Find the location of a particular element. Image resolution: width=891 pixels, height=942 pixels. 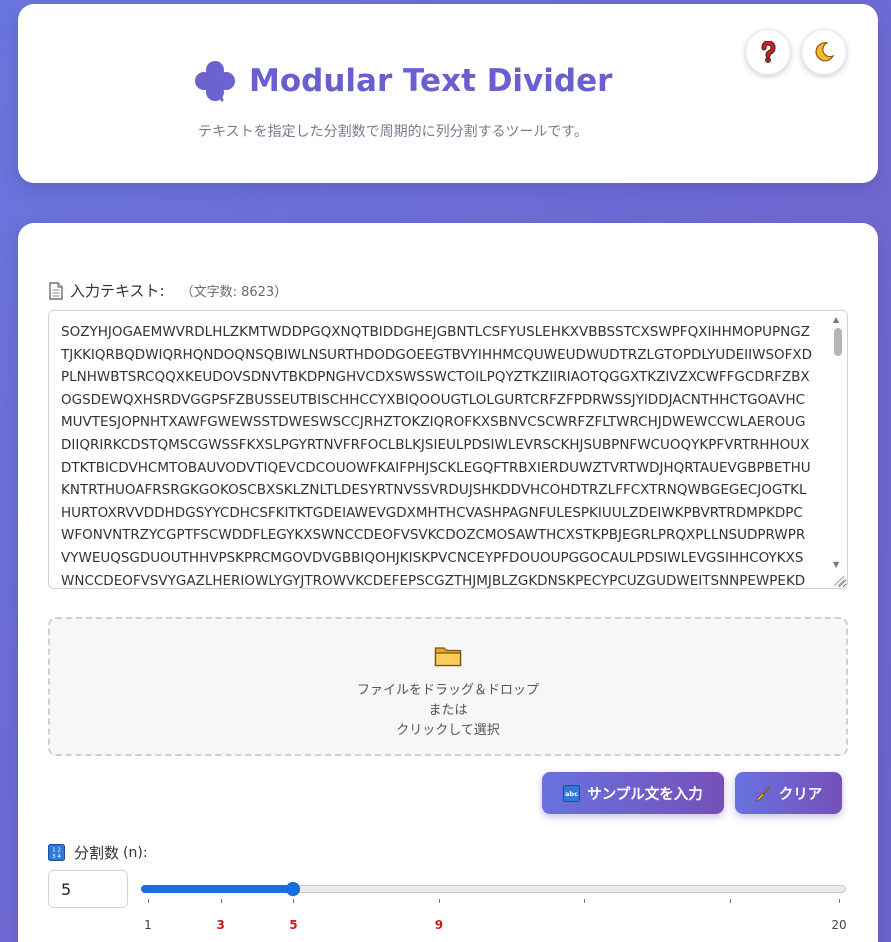

drop-zone-line-1: ファイルをドラッグ＆ドロップ is located at coordinates (447, 690).